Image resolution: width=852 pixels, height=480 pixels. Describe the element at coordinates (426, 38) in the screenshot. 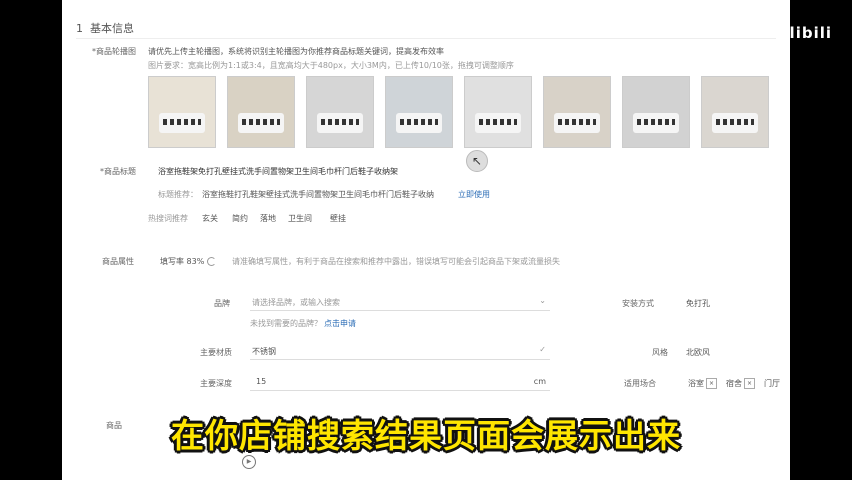

I see `section-divider` at that location.